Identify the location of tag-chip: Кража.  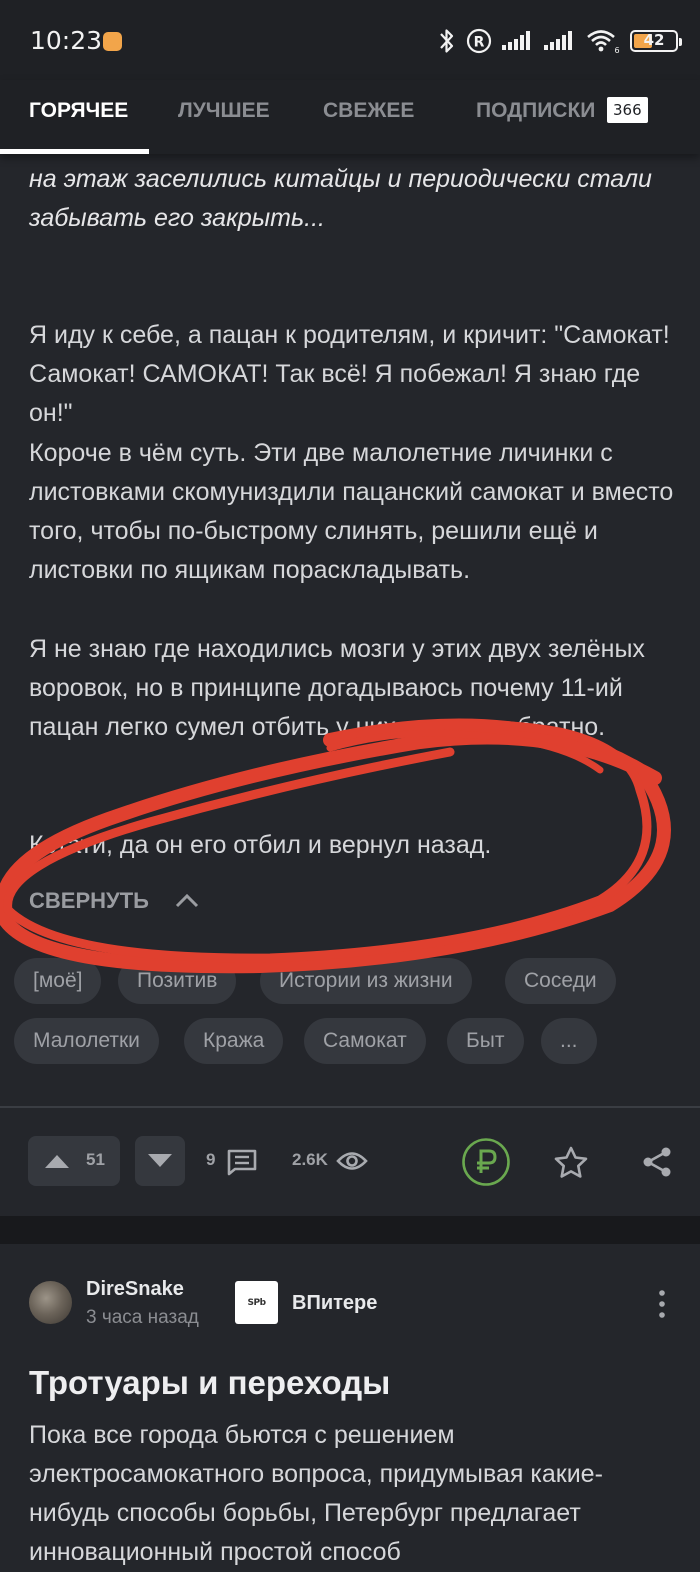
(234, 1041).